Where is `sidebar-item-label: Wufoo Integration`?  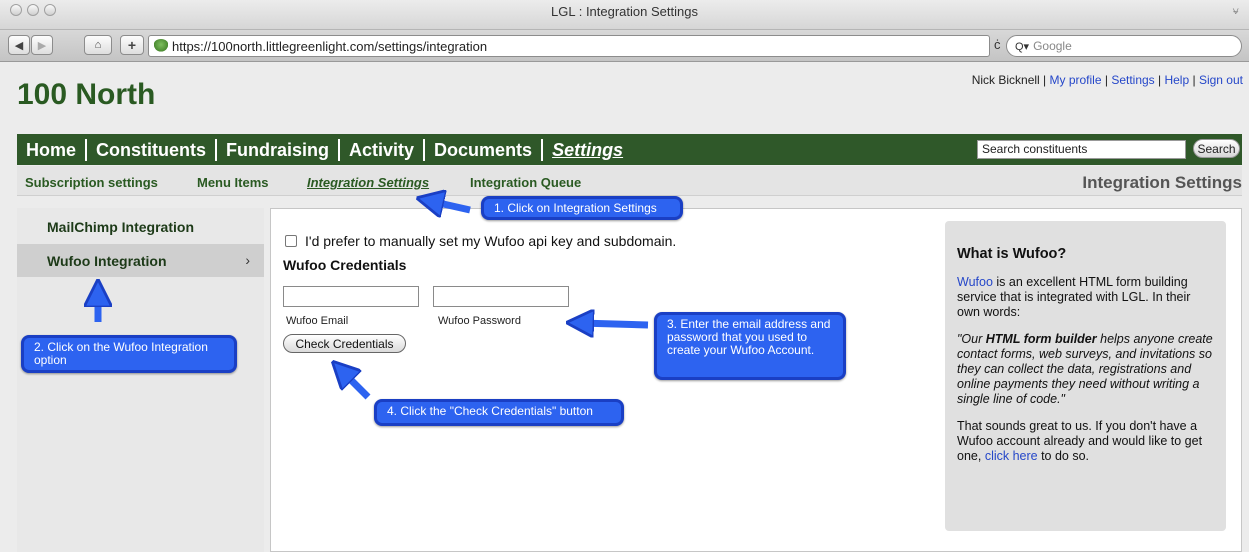
sidebar-item-label: Wufoo Integration is located at coordinates (107, 260).